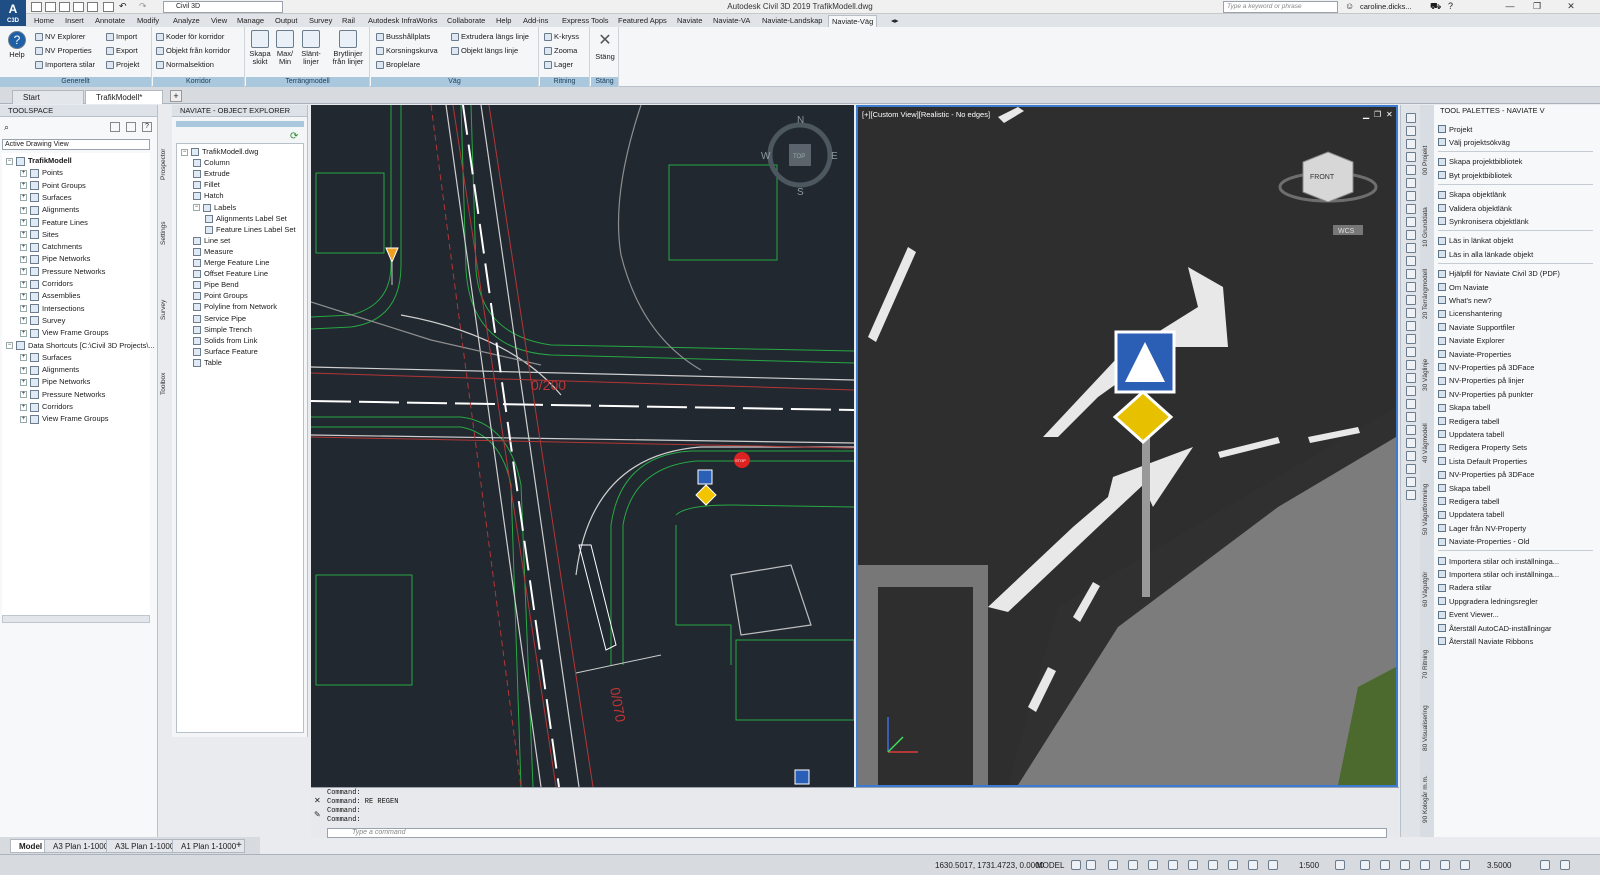  Describe the element at coordinates (176, 96) in the screenshot. I see `new-tab-icon: +` at that location.